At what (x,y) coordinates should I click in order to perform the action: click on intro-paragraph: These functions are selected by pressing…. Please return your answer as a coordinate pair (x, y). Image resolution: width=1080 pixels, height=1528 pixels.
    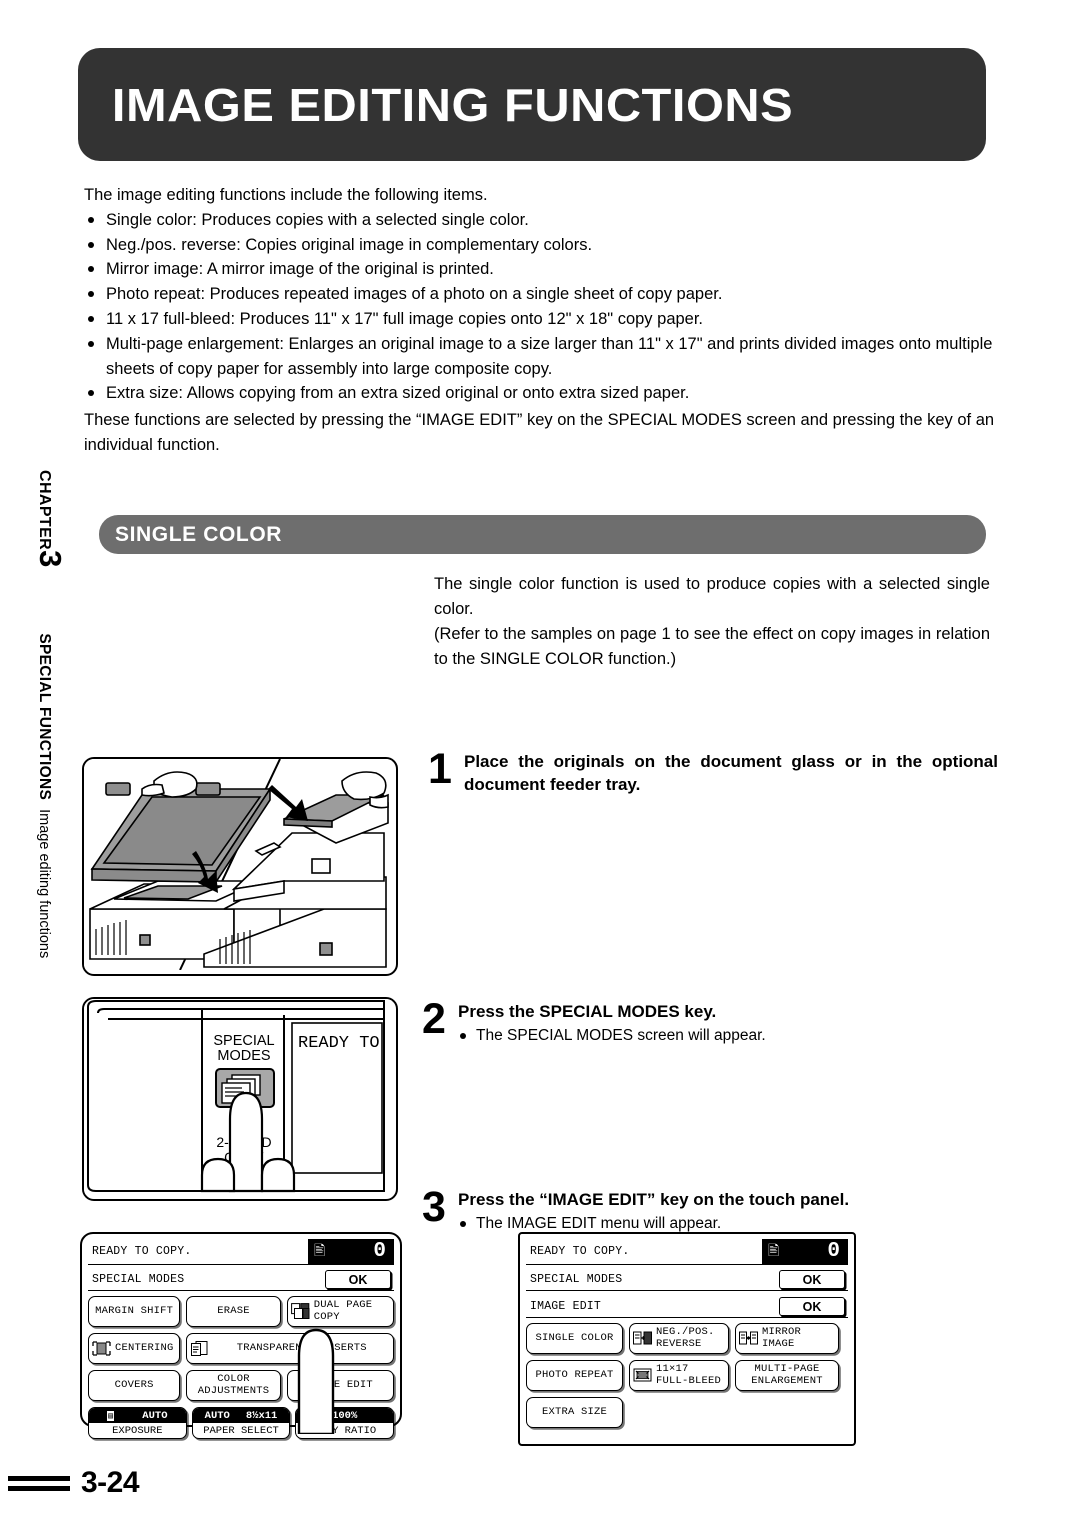
    Looking at the image, I should click on (539, 432).